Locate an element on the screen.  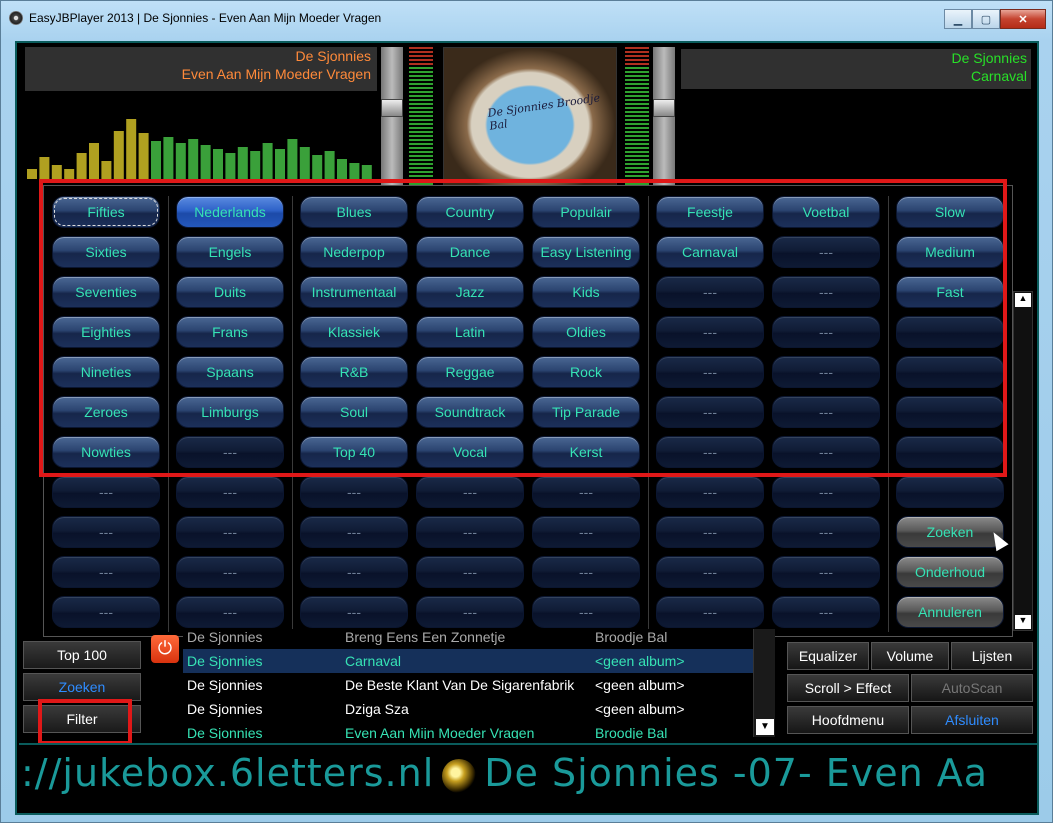
row-title: Breng Eens Een Zonnetje is located at coordinates (425, 637).